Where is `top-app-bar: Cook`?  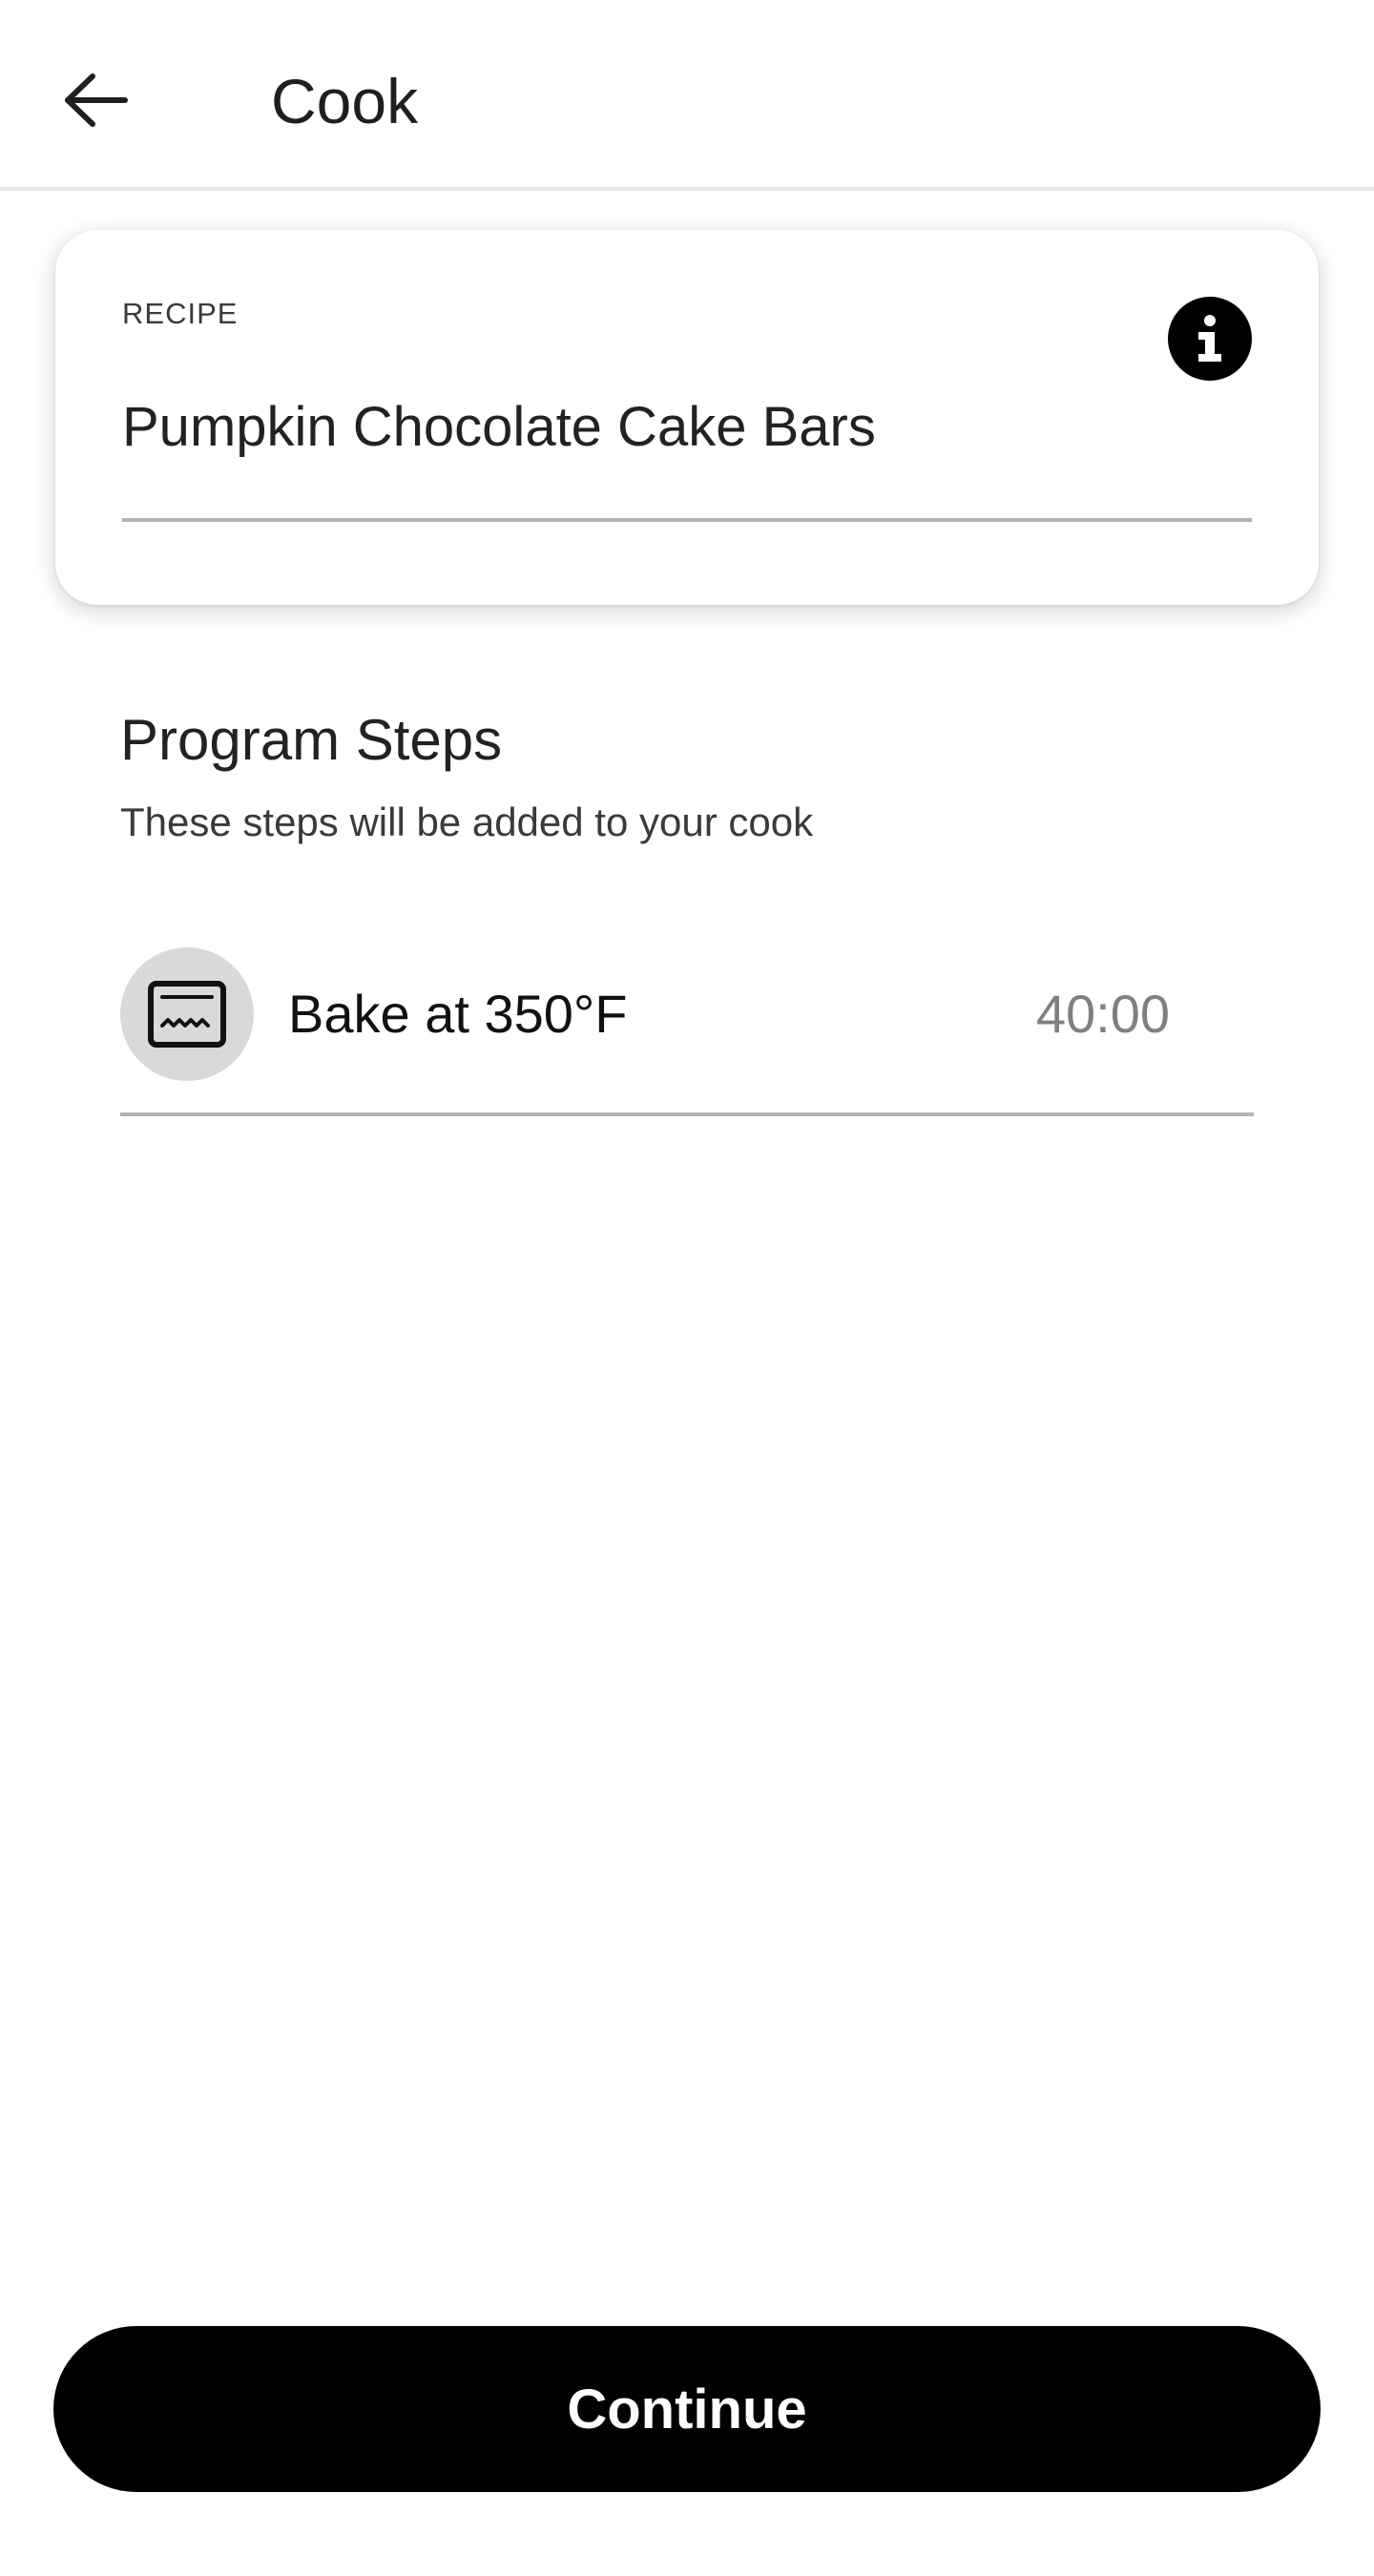 top-app-bar: Cook is located at coordinates (687, 95).